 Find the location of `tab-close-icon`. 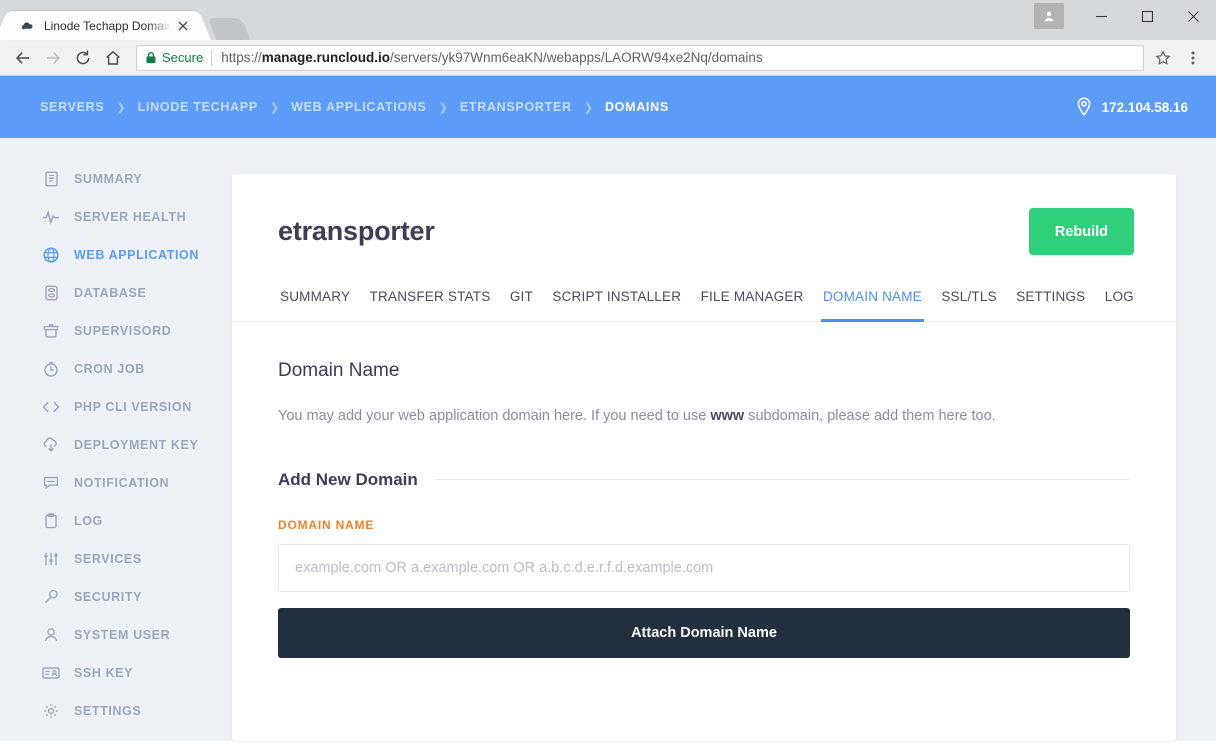

tab-close-icon is located at coordinates (183, 26).